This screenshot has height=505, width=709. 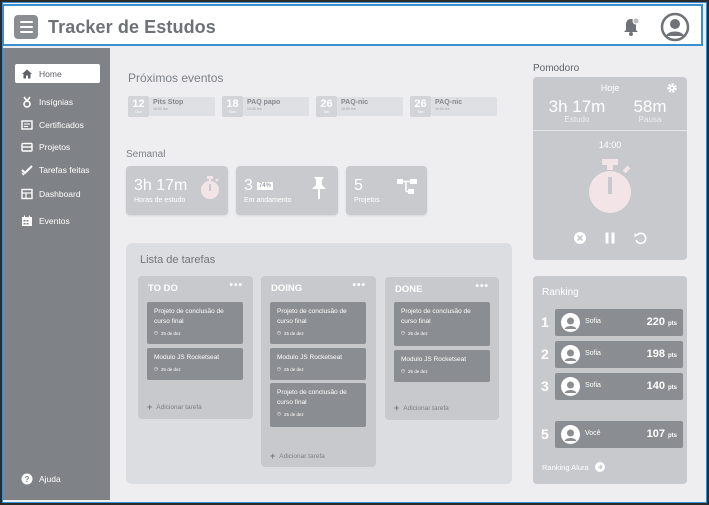 I want to click on timer-display: 14:00, so click(x=610, y=145).